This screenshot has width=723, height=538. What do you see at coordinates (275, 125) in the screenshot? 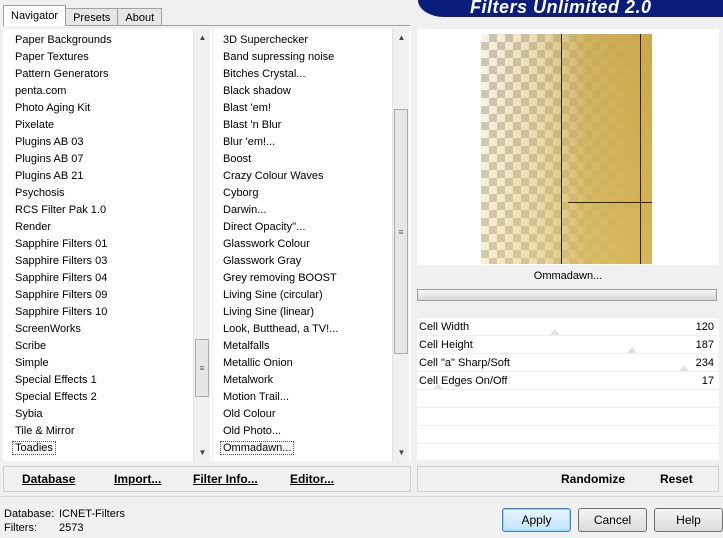
I see `filter-item: Blast 'n Blur` at bounding box center [275, 125].